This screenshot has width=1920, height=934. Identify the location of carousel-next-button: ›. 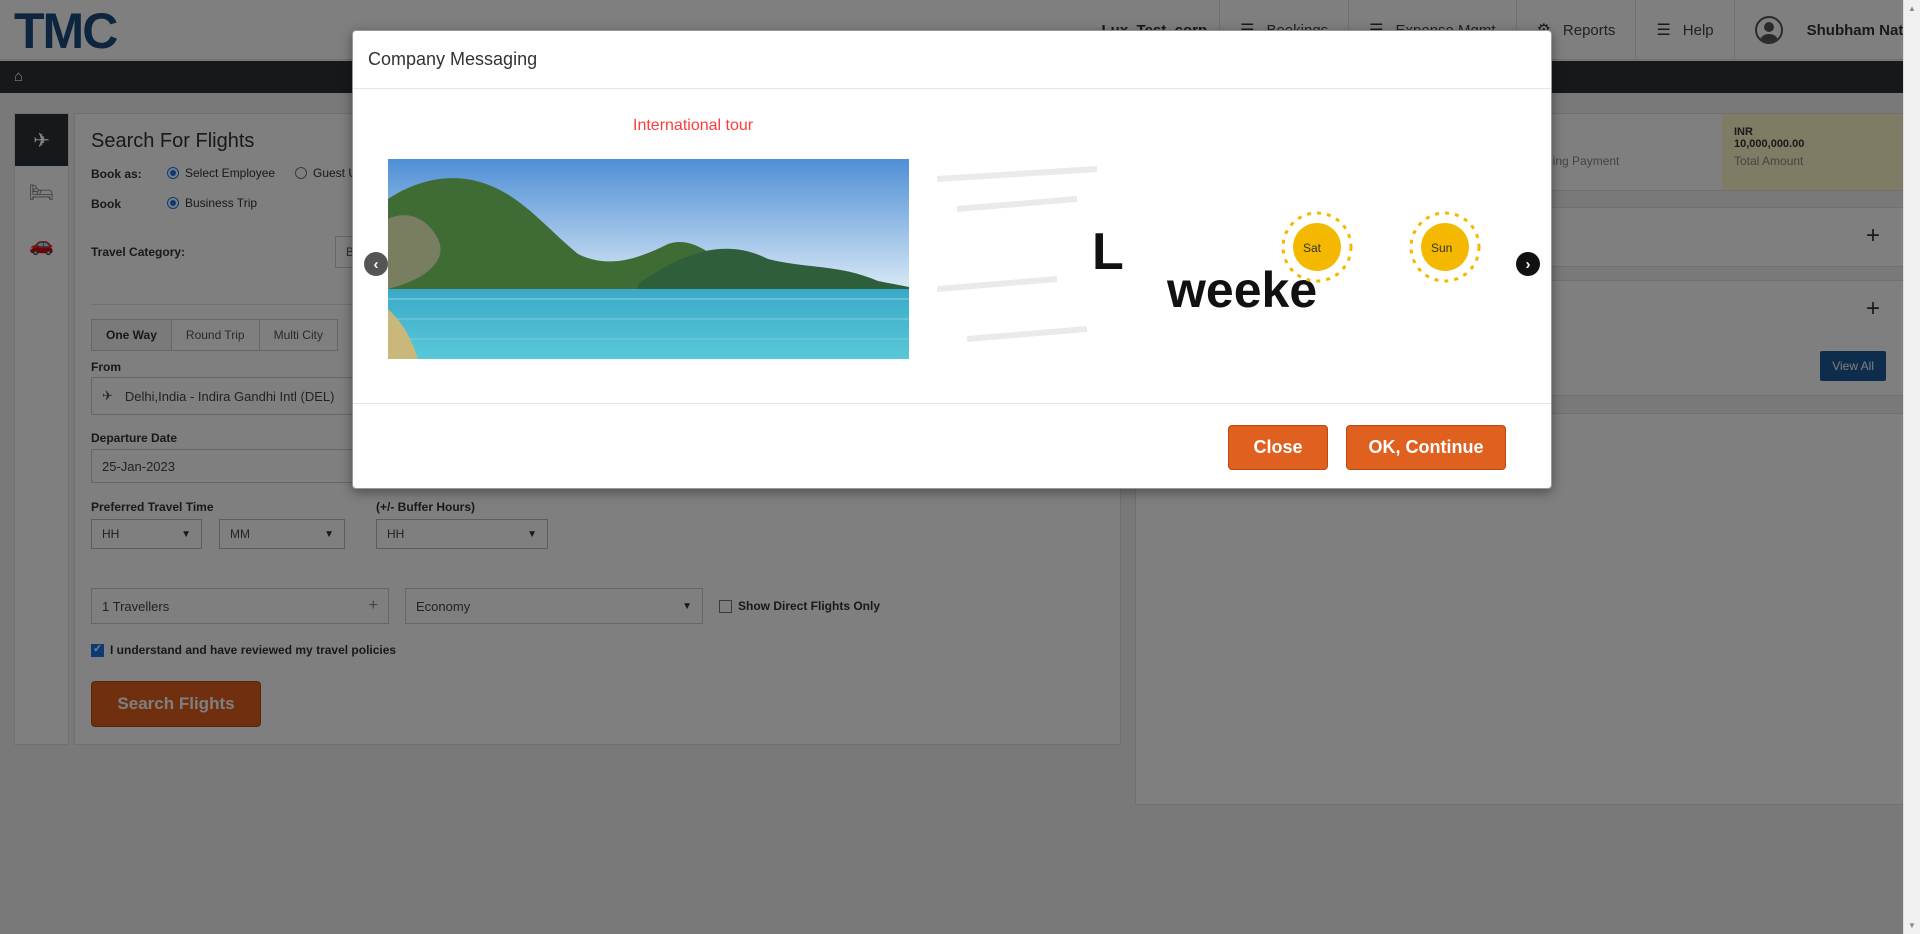
(1528, 264).